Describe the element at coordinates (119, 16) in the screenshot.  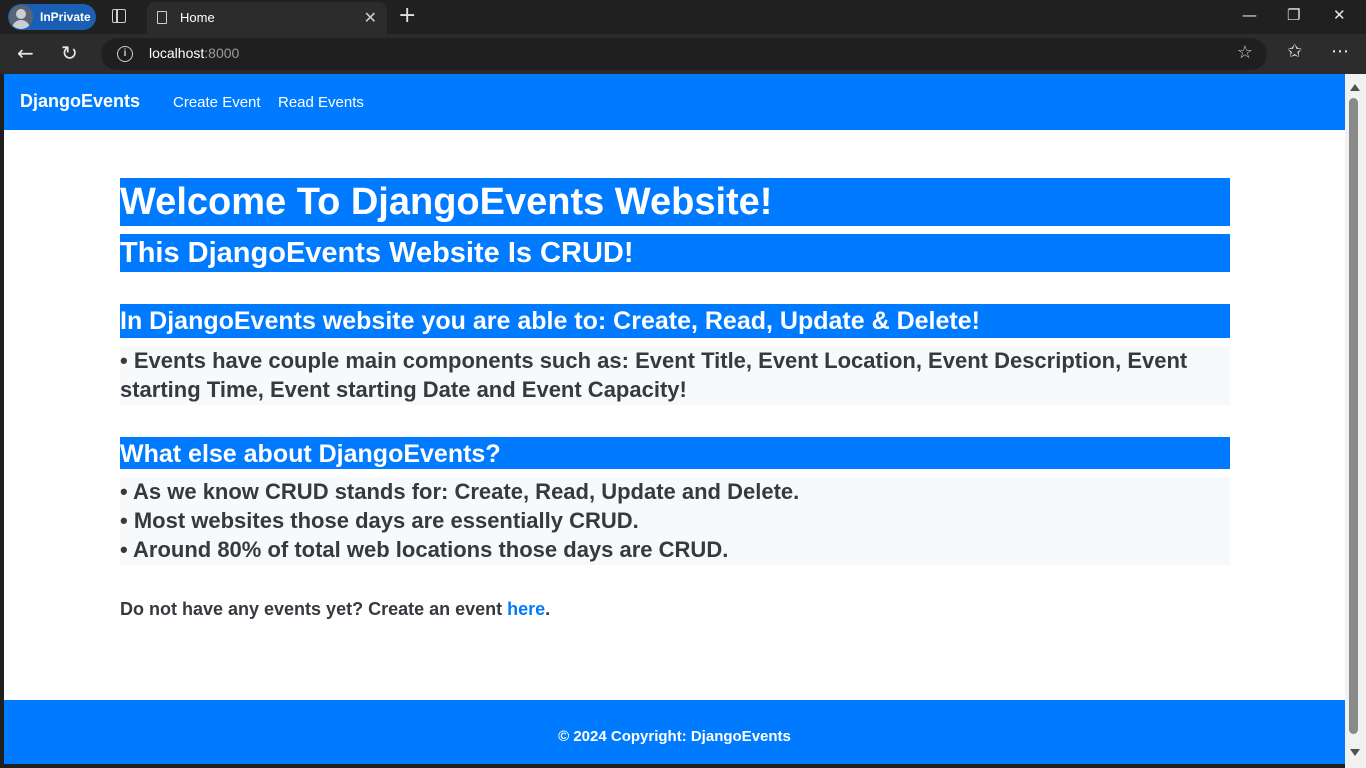
I see `tab-actions-icon` at that location.